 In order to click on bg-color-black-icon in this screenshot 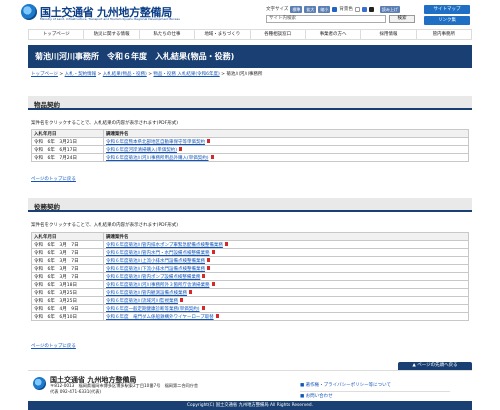, I will do `click(371, 9)`.